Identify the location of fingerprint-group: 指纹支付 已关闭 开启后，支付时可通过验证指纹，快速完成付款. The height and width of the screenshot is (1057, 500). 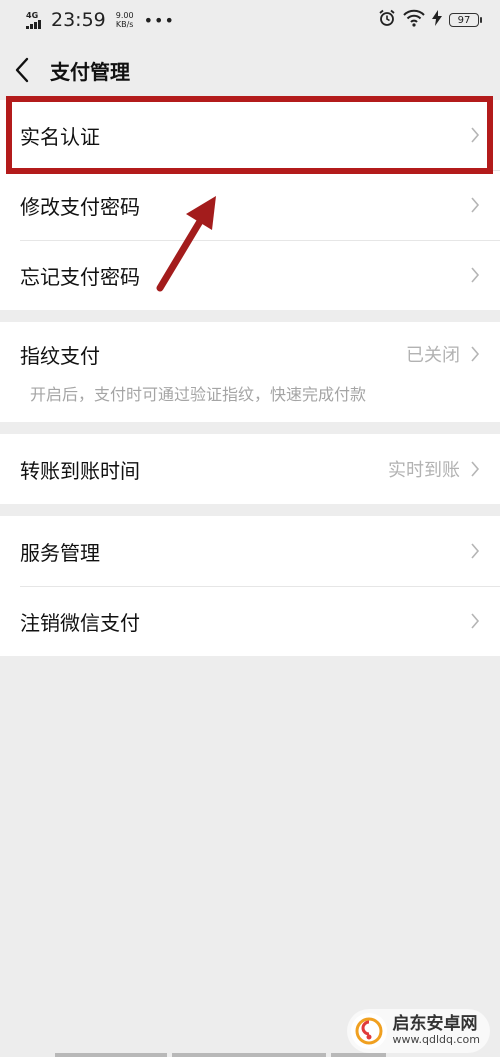
(250, 372).